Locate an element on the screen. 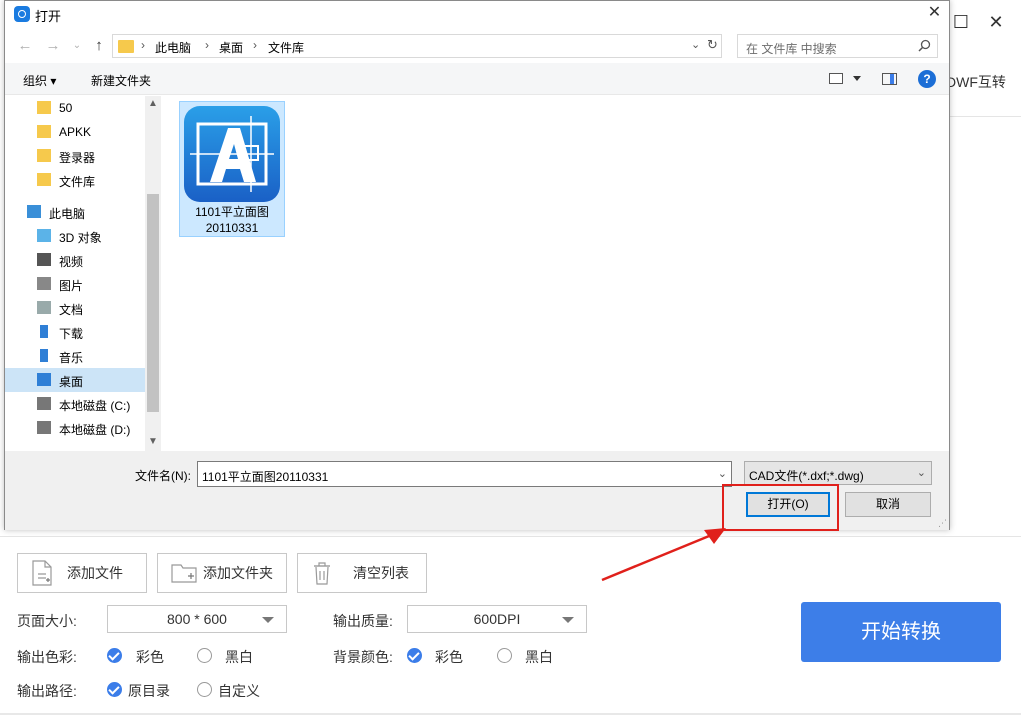  nav-tree-item: 3D 对象 is located at coordinates (75, 236).